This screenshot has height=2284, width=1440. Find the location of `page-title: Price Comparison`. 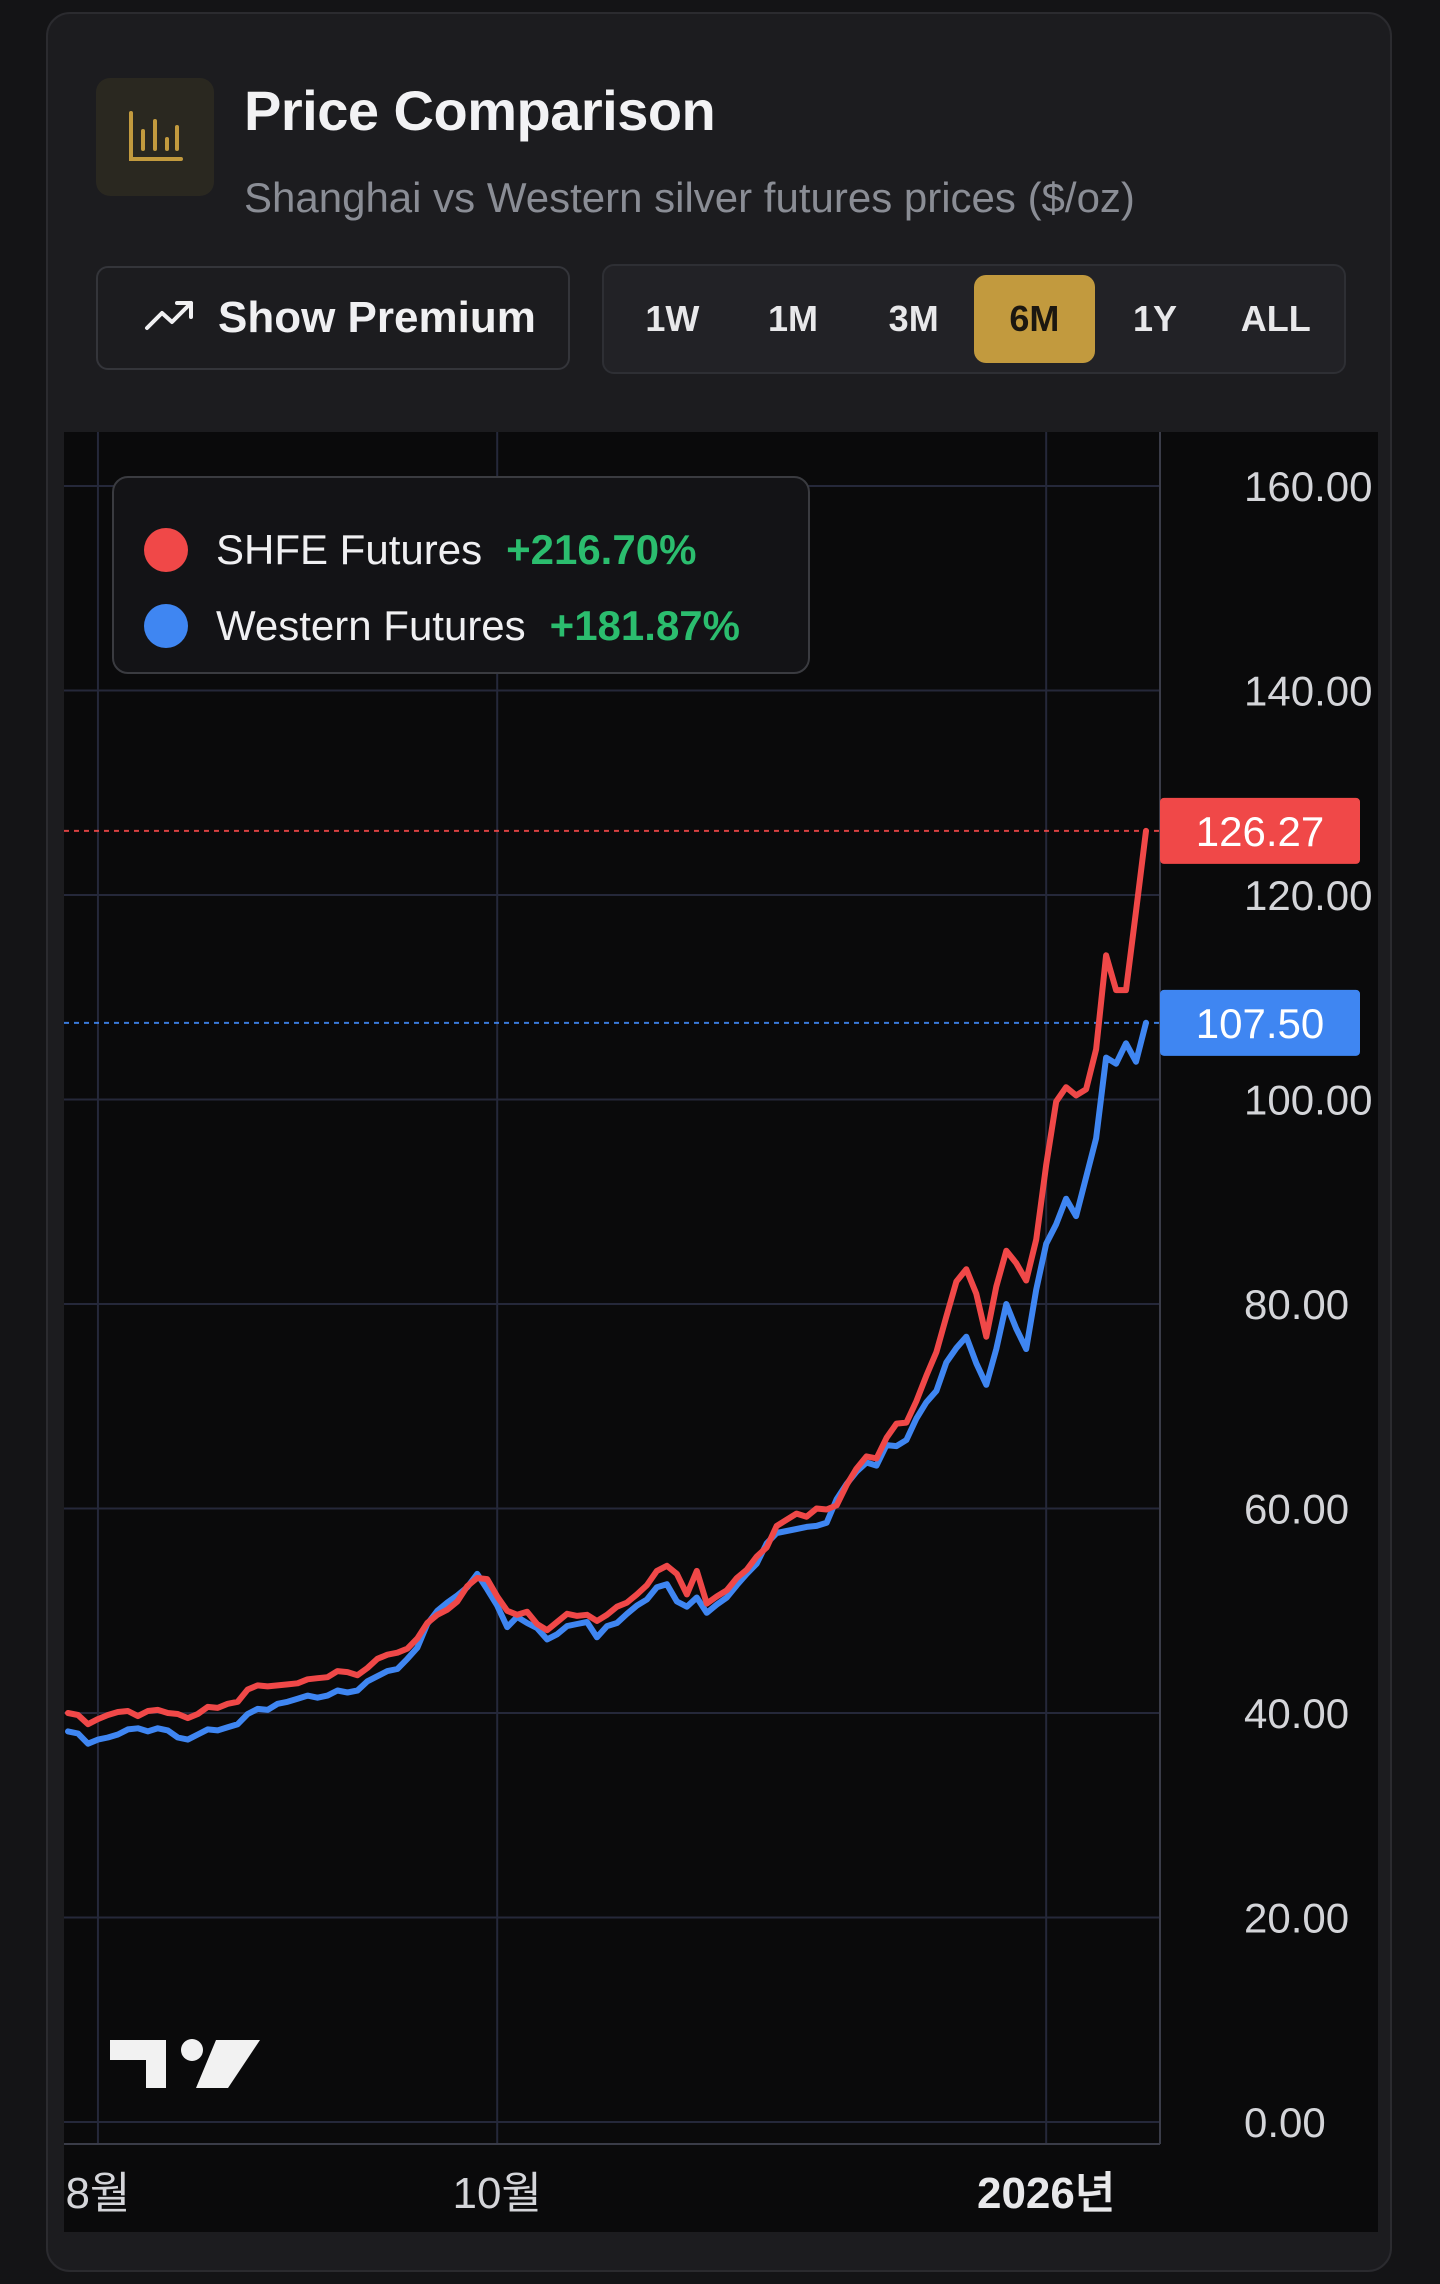

page-title: Price Comparison is located at coordinates (480, 110).